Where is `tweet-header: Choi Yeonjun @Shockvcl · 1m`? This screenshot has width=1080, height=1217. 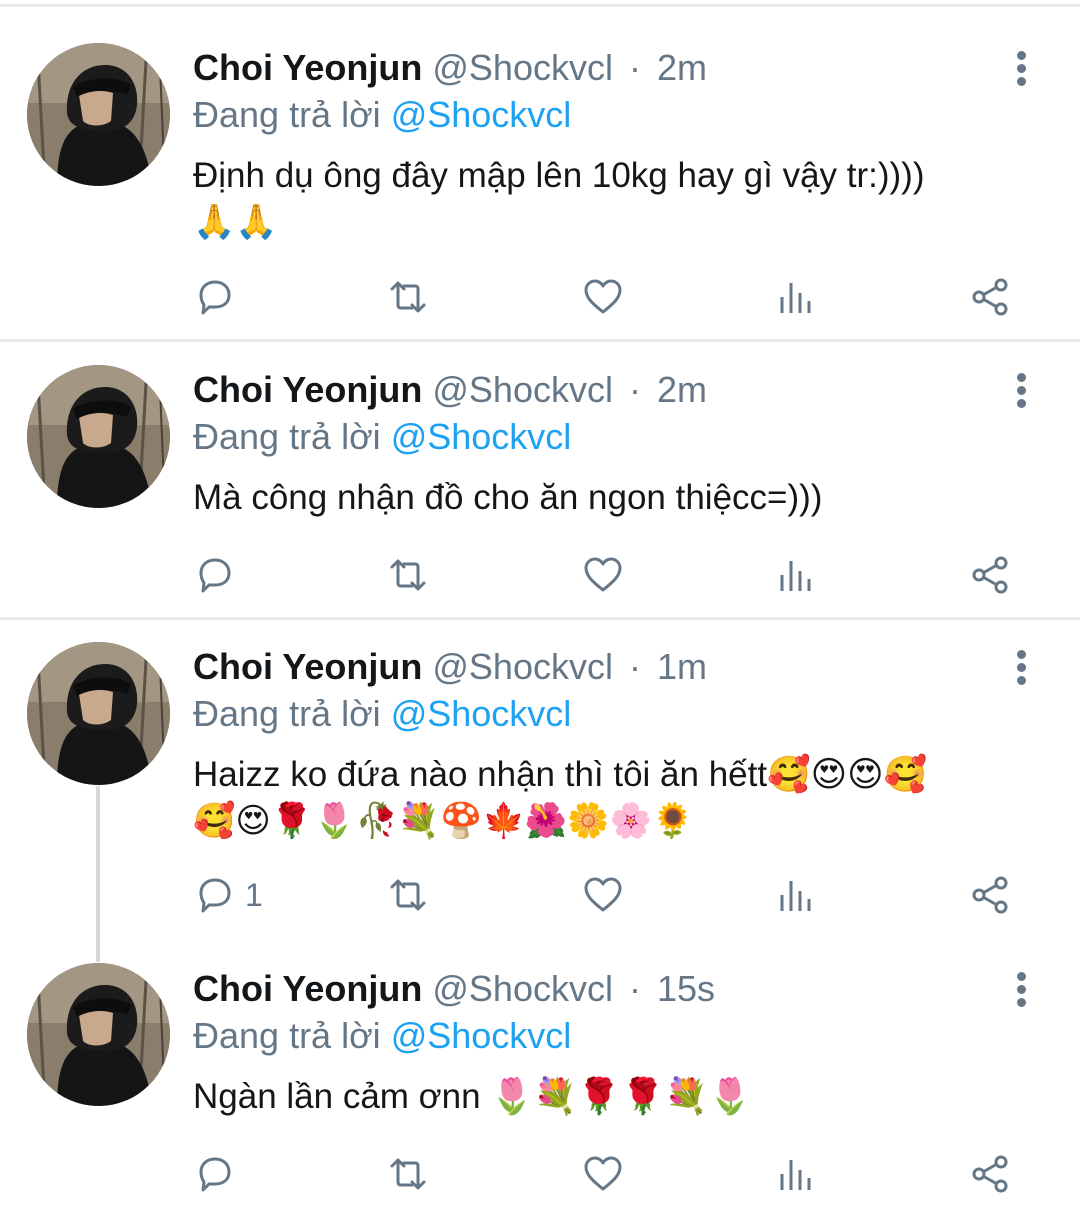
tweet-header: Choi Yeonjun @Shockvcl · 1m is located at coordinates (450, 667).